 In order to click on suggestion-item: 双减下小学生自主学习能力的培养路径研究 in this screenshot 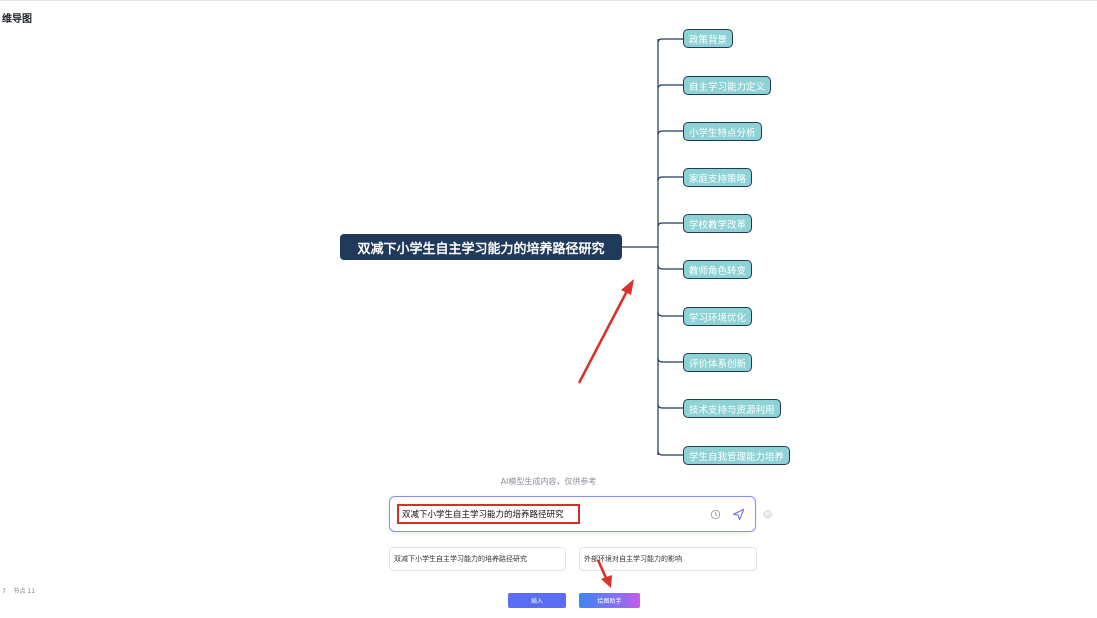, I will do `click(477, 559)`.